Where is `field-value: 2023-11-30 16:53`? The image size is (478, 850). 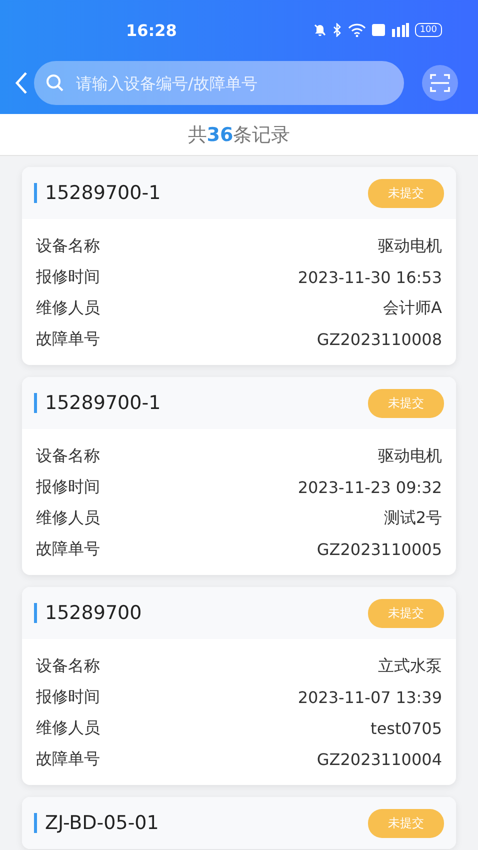
field-value: 2023-11-30 16:53 is located at coordinates (370, 277).